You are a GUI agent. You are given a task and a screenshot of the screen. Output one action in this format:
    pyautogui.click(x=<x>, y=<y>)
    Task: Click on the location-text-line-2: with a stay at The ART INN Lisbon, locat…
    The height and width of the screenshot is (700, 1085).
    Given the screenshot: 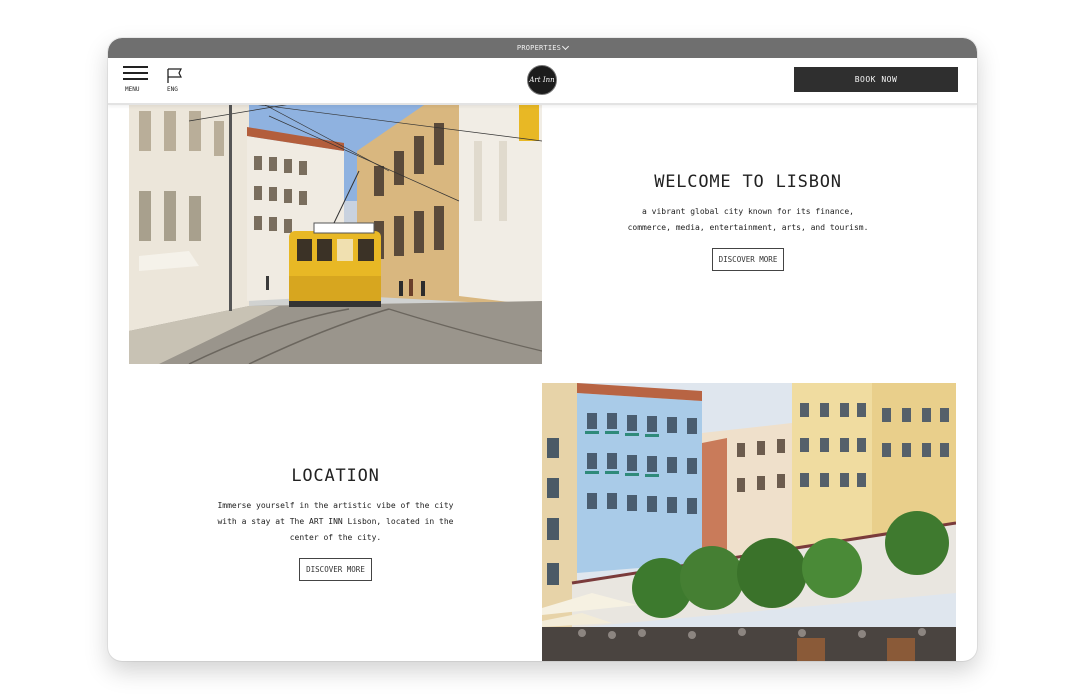 What is the action you would take?
    pyautogui.click(x=335, y=521)
    